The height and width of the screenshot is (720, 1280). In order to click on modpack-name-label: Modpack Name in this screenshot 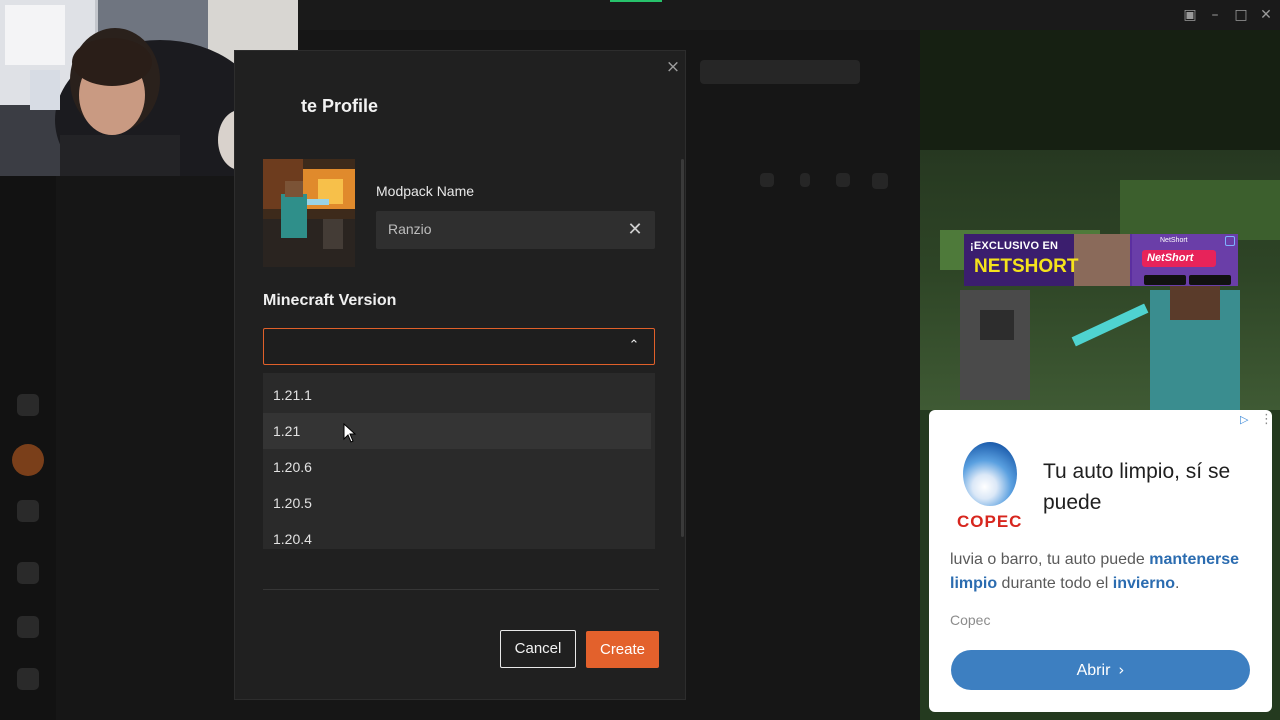, I will do `click(425, 191)`.